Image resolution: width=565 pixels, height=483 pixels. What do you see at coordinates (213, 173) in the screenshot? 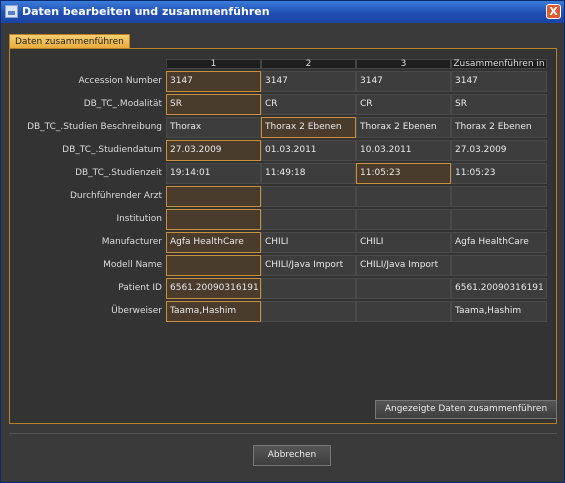
I see `source-value-cell: 19:14:01` at bounding box center [213, 173].